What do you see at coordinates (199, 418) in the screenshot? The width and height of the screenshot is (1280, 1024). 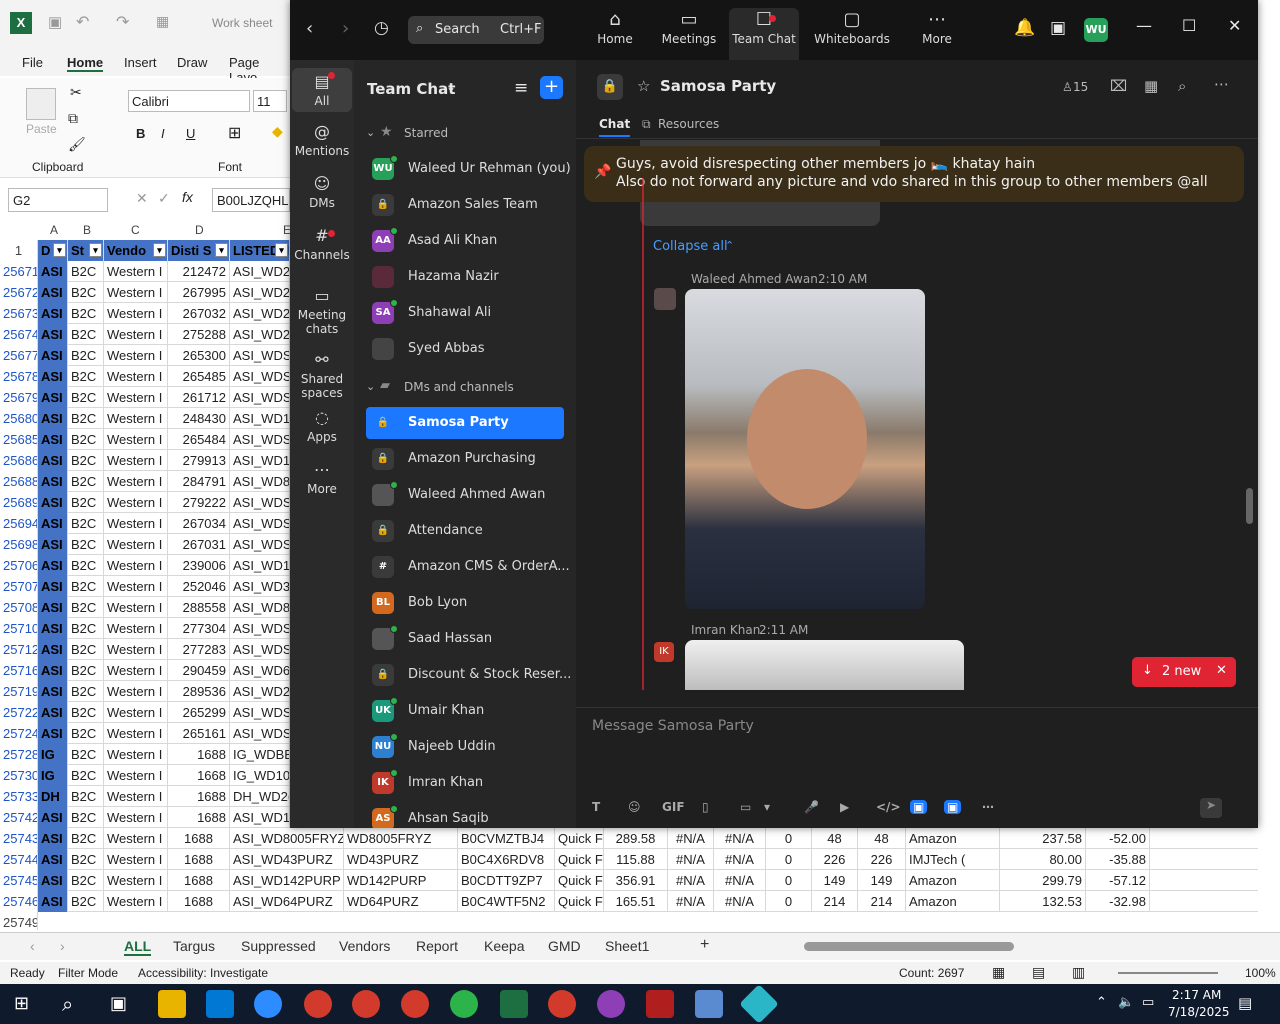 I see `cell: 248430` at bounding box center [199, 418].